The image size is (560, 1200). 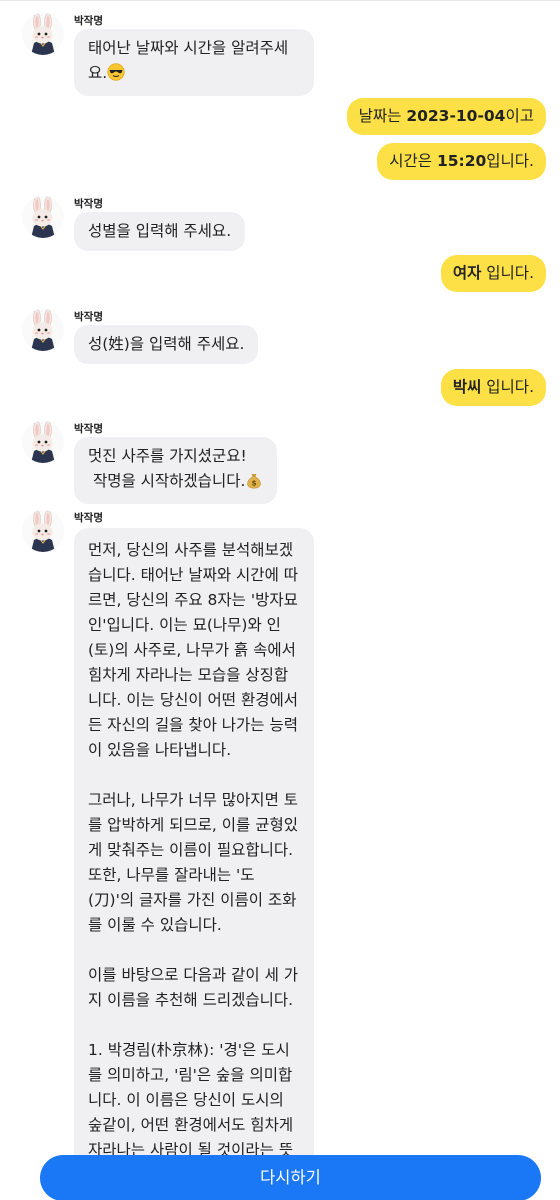 I want to click on message-text: 성(姓)을 입력해 주세요., so click(x=166, y=344).